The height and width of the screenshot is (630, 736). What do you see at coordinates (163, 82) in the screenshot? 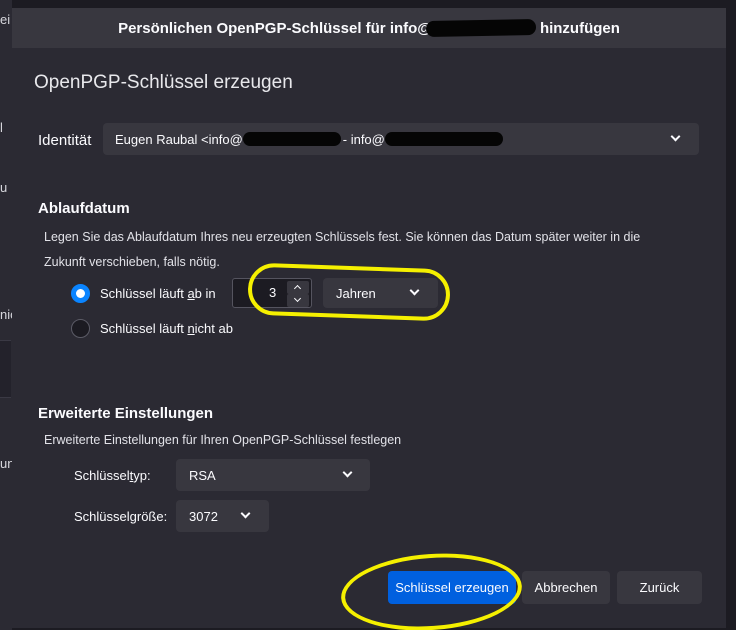
I see `dialog-heading: OpenPGP-Schlüssel erzeugen` at bounding box center [163, 82].